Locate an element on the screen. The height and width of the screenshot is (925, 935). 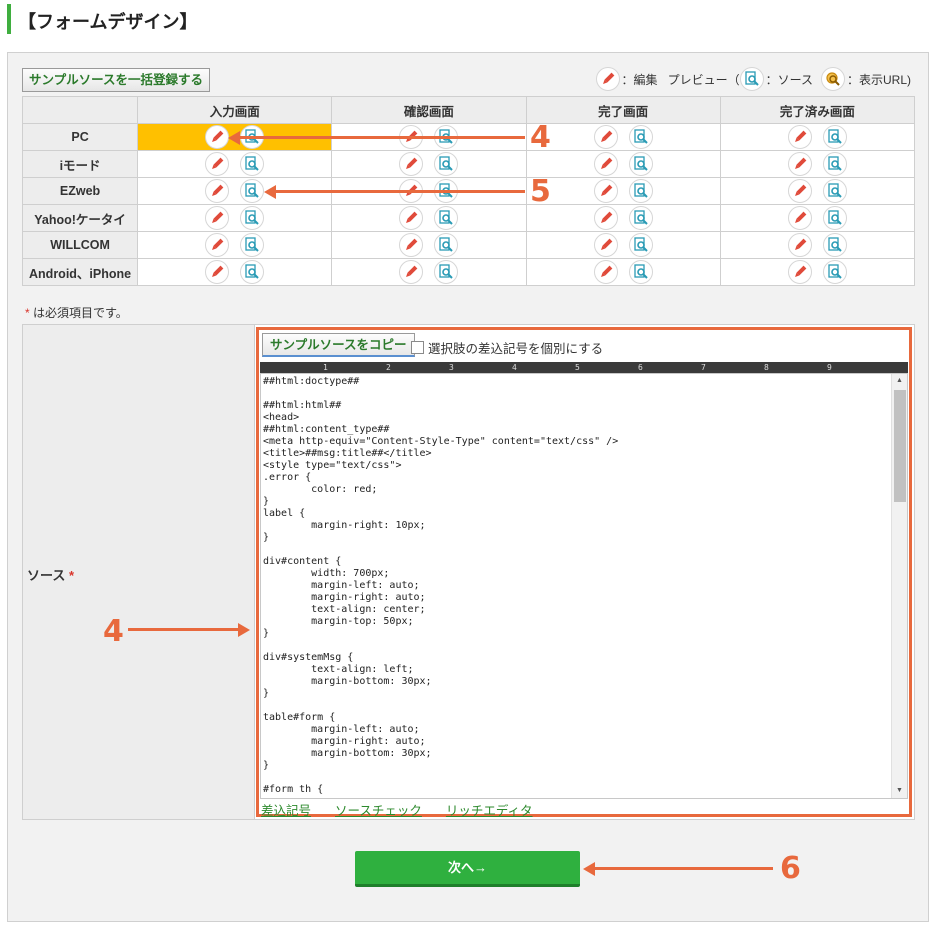
ruler-tick: 9 is located at coordinates (829, 367).